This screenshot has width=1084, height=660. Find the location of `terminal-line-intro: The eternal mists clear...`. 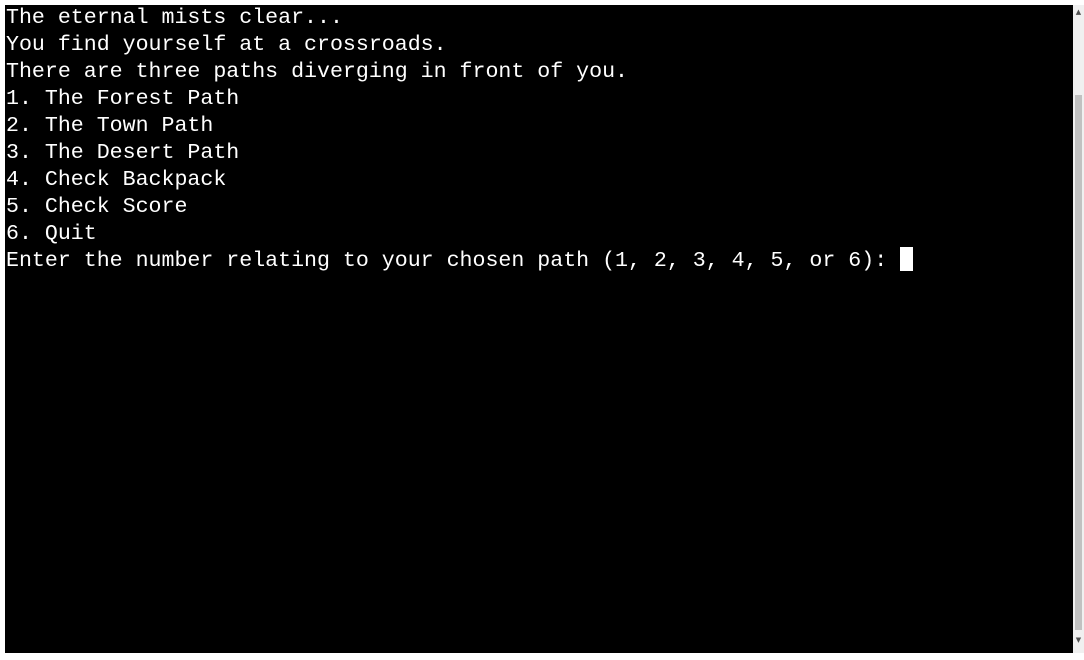

terminal-line-intro: The eternal mists clear... is located at coordinates (174, 18).